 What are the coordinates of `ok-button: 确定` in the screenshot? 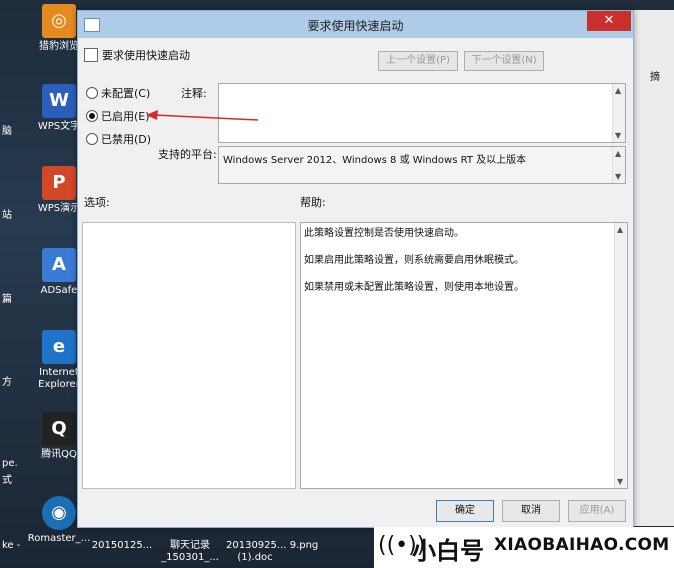 It's located at (465, 511).